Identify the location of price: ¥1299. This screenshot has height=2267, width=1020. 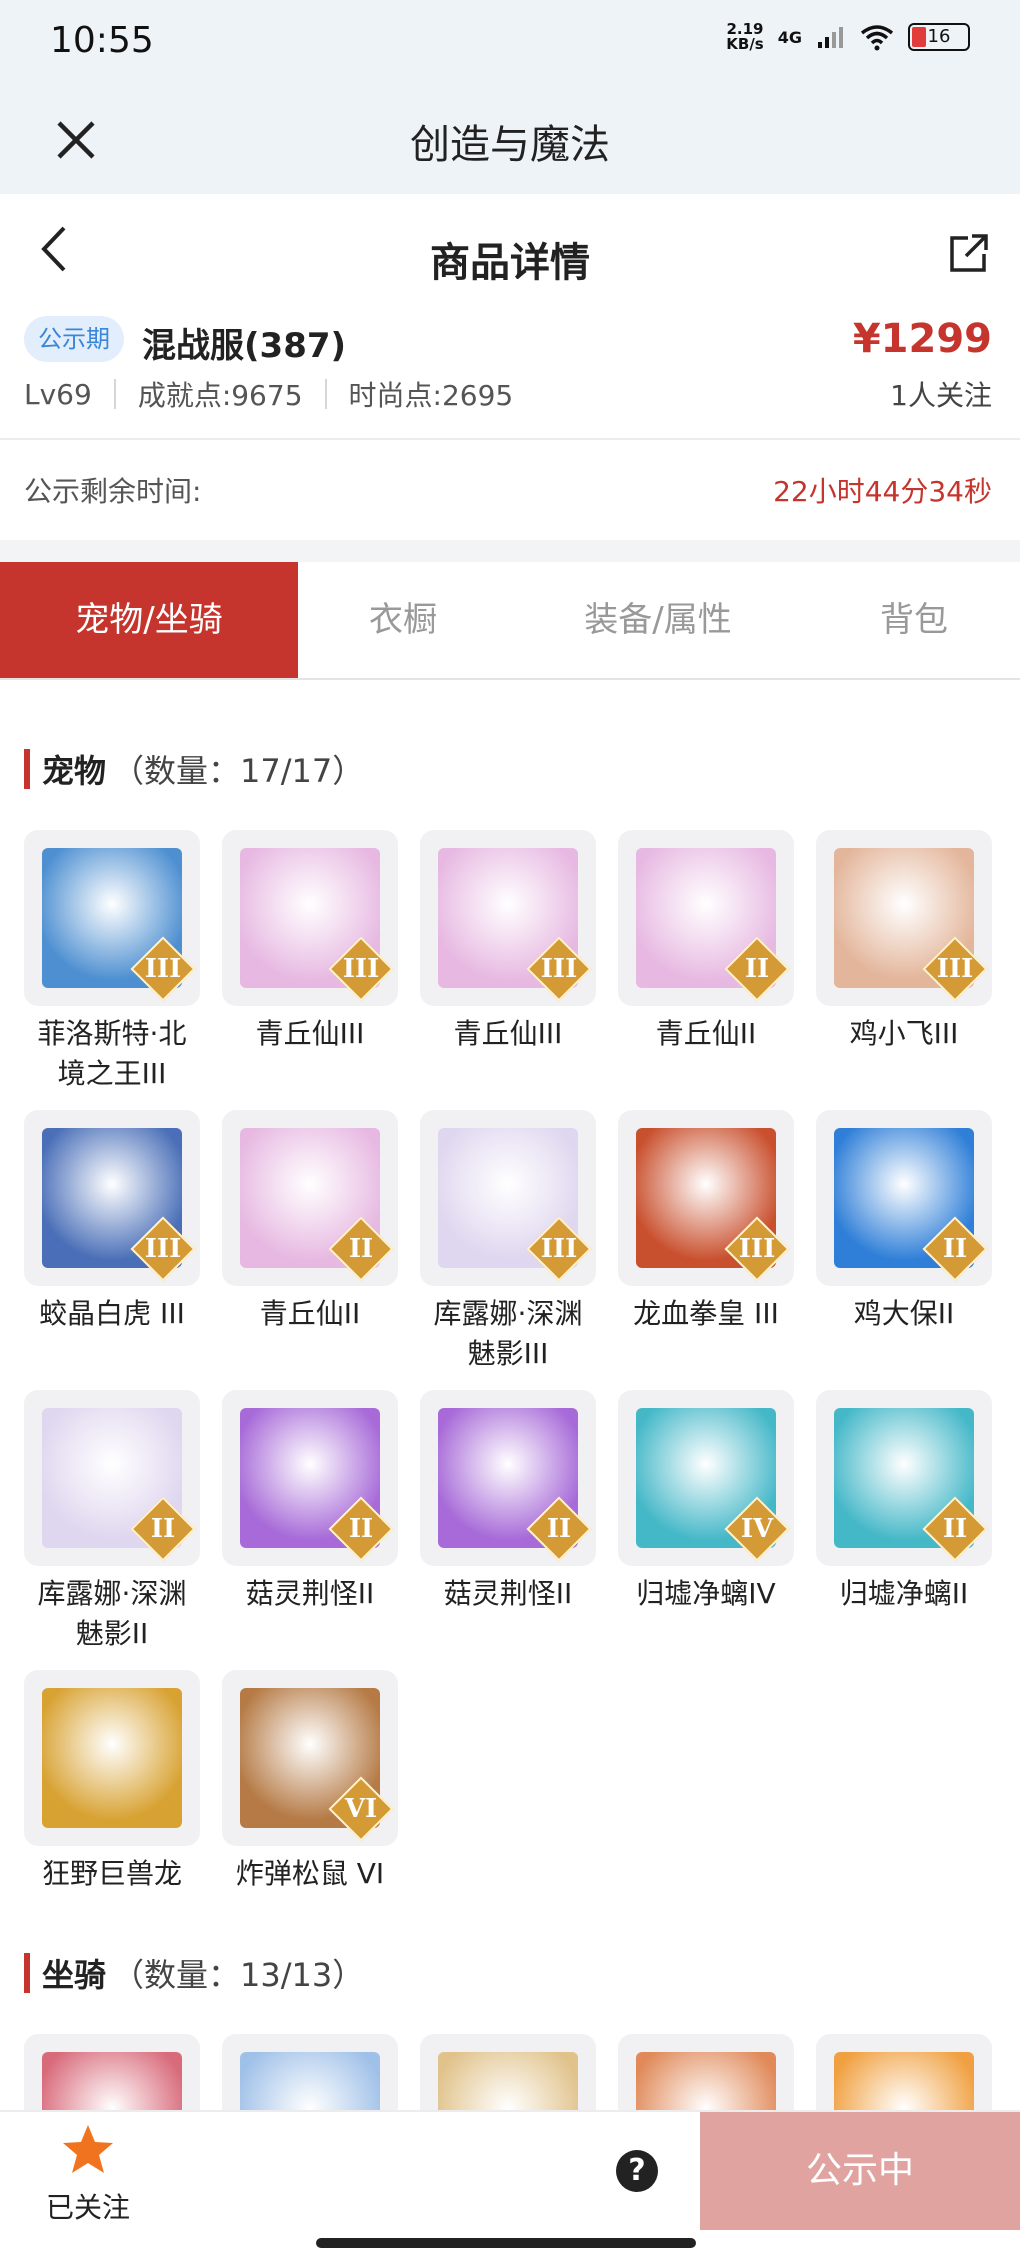
(922, 339).